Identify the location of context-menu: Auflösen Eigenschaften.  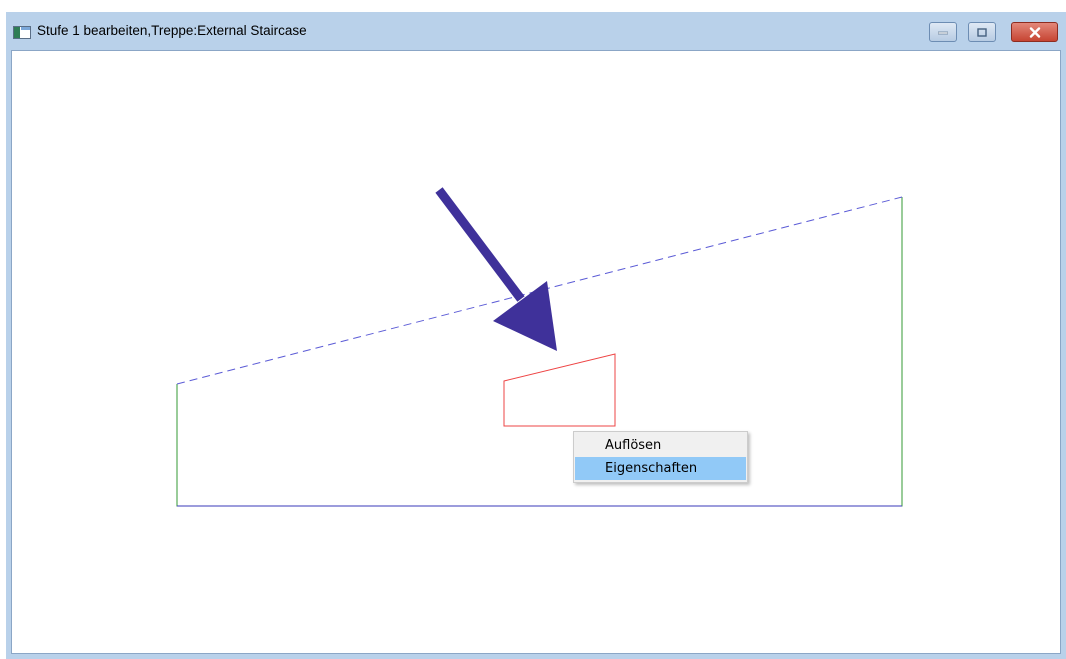
(660, 457).